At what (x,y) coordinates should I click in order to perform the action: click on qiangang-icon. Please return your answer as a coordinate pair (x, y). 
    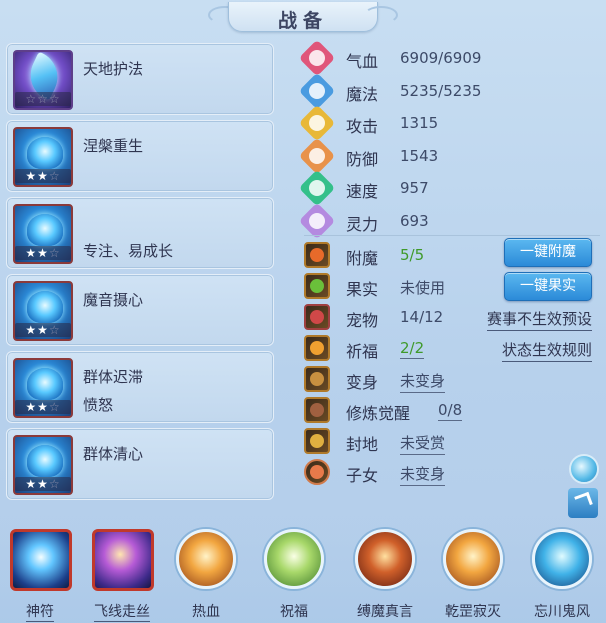
    Looking at the image, I should click on (473, 559).